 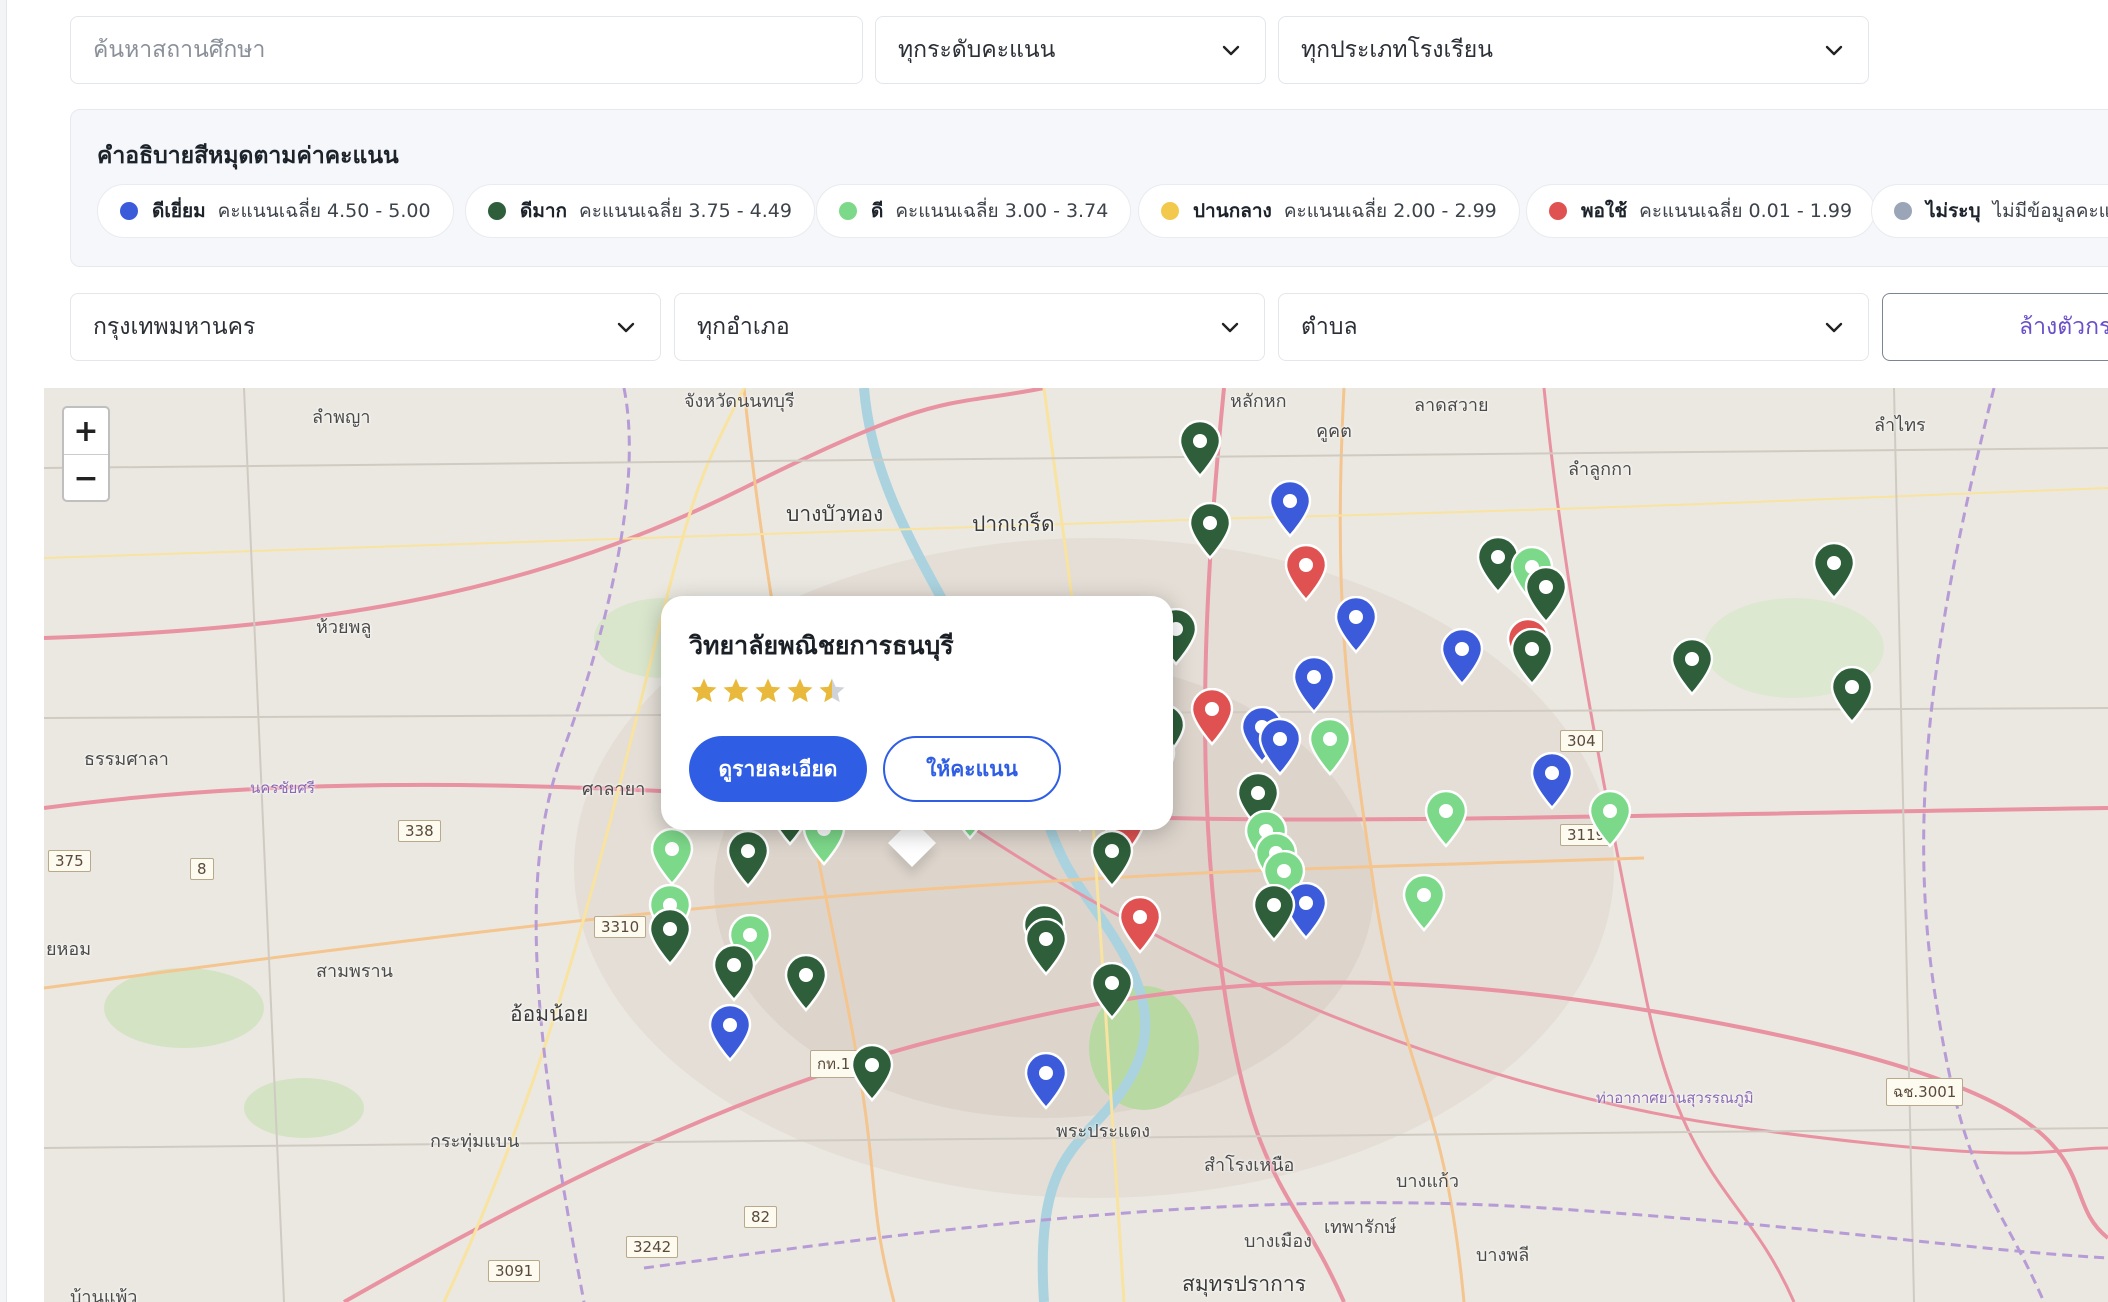 What do you see at coordinates (1103, 1131) in the screenshot?
I see `map-label-phra-pradaeng: พระประแดง` at bounding box center [1103, 1131].